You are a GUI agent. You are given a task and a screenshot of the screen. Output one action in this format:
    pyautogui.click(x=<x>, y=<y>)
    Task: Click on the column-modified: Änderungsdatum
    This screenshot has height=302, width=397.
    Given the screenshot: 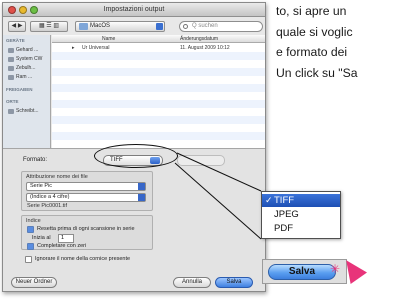 What is the action you would take?
    pyautogui.click(x=199, y=39)
    